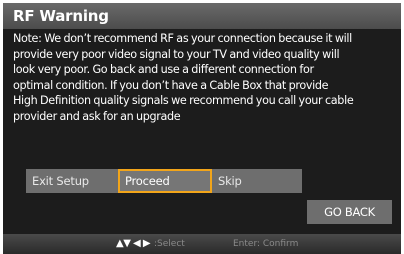 The height and width of the screenshot is (254, 404). Describe the element at coordinates (169, 244) in the screenshot. I see `select-hint: :Select` at that location.